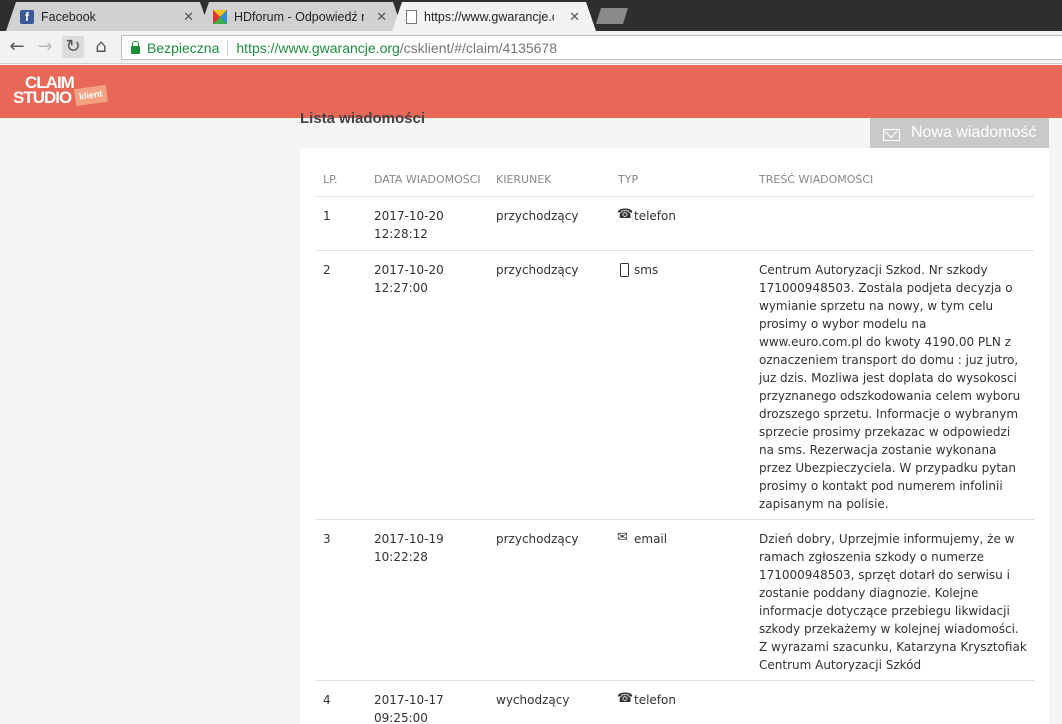 This screenshot has width=1062, height=724. I want to click on tab-hdforum: HDforum - Odpowiedź na ✕, so click(301, 16).